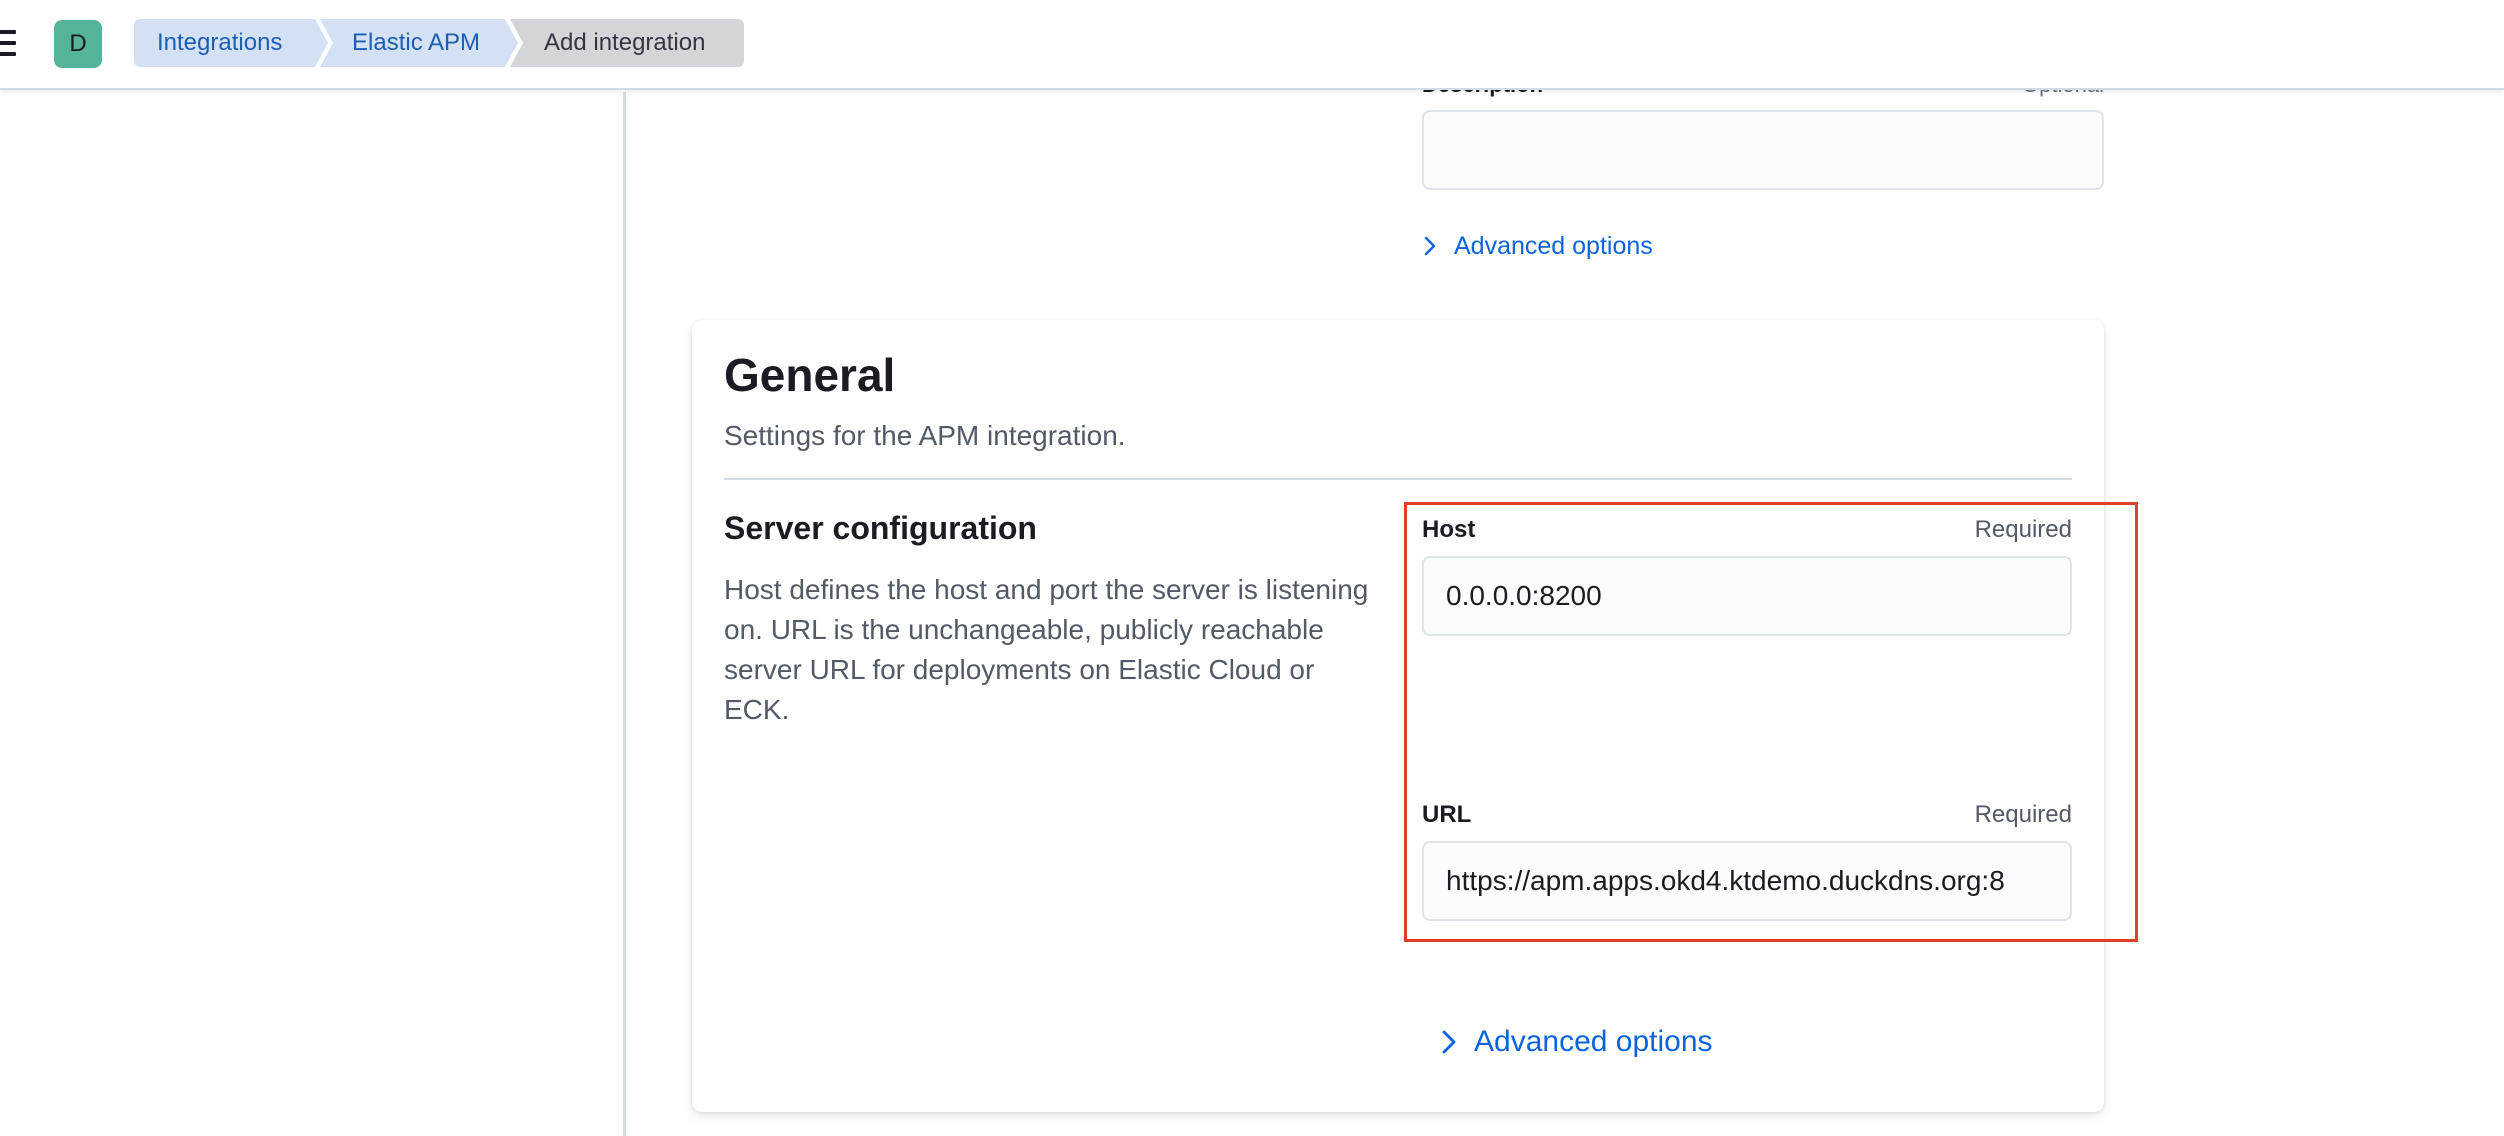  I want to click on description-input, so click(1763, 150).